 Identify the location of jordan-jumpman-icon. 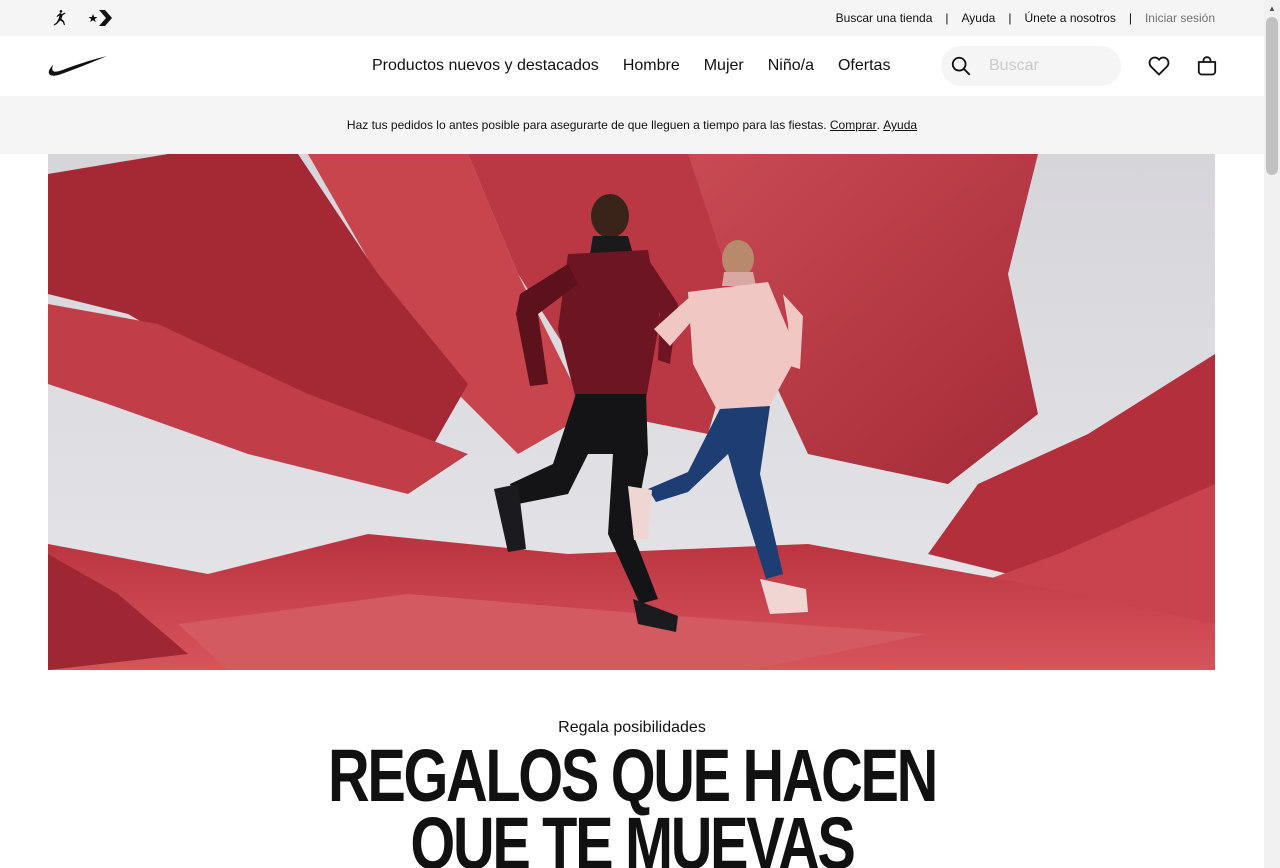
(60, 18).